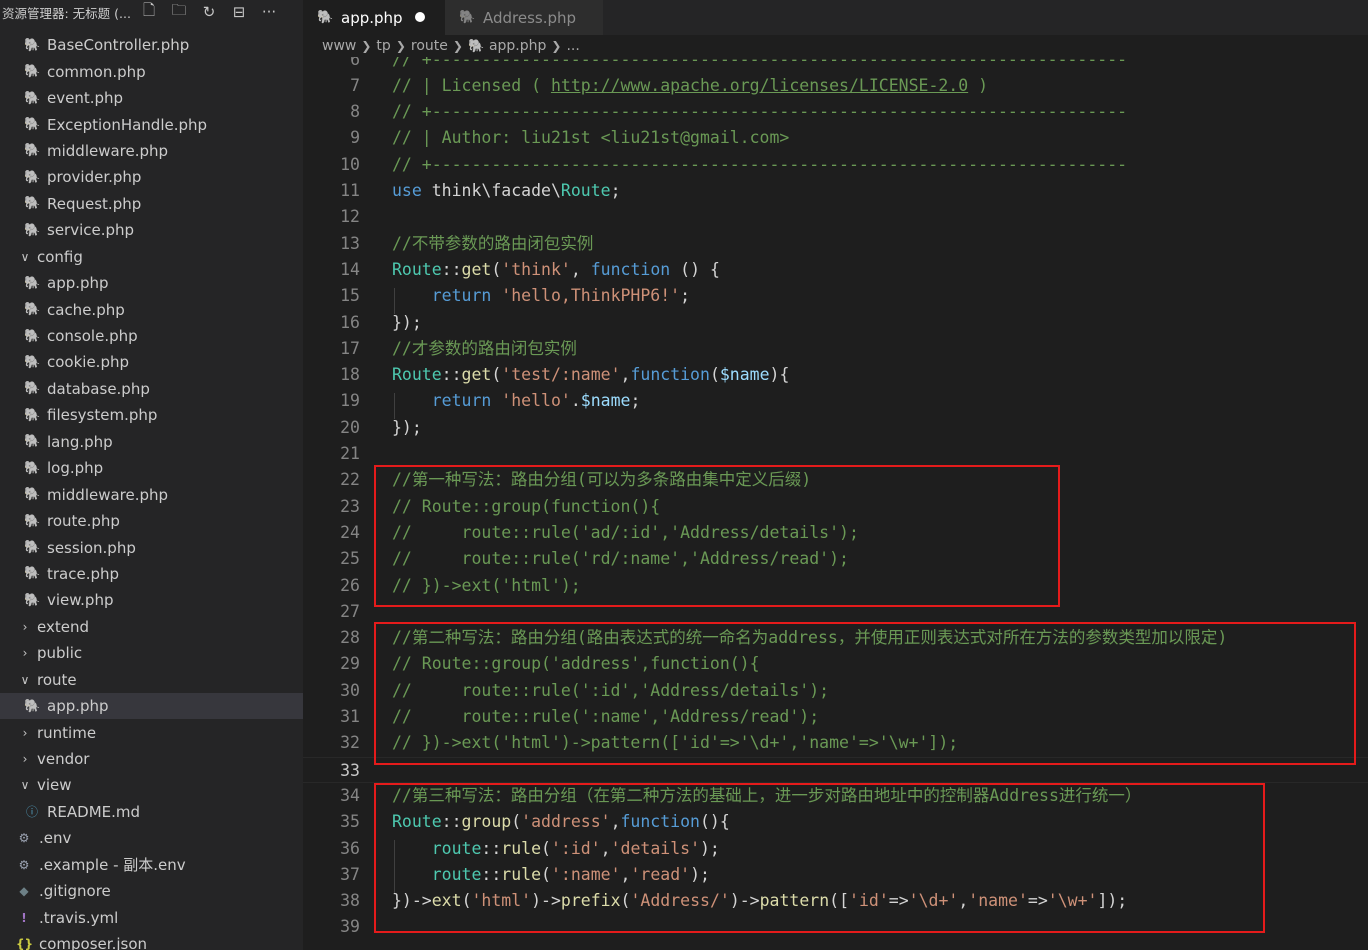 The image size is (1368, 950). Describe the element at coordinates (151, 257) in the screenshot. I see `tree-folder: ∨ config` at that location.